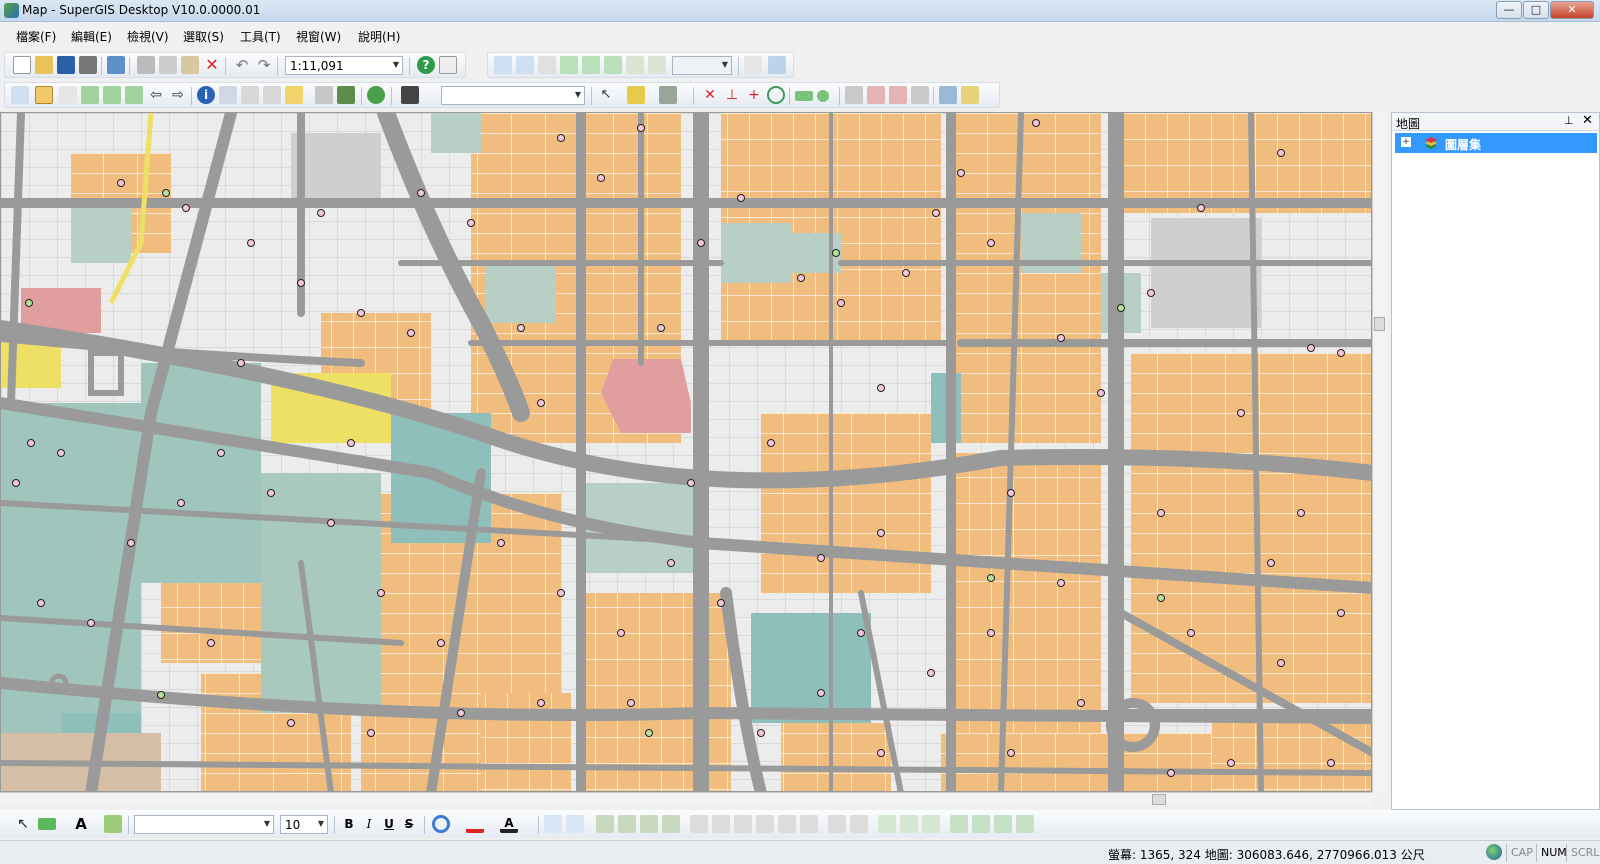 The image size is (1600, 864). Describe the element at coordinates (765, 824) in the screenshot. I see `align-top-icon` at that location.